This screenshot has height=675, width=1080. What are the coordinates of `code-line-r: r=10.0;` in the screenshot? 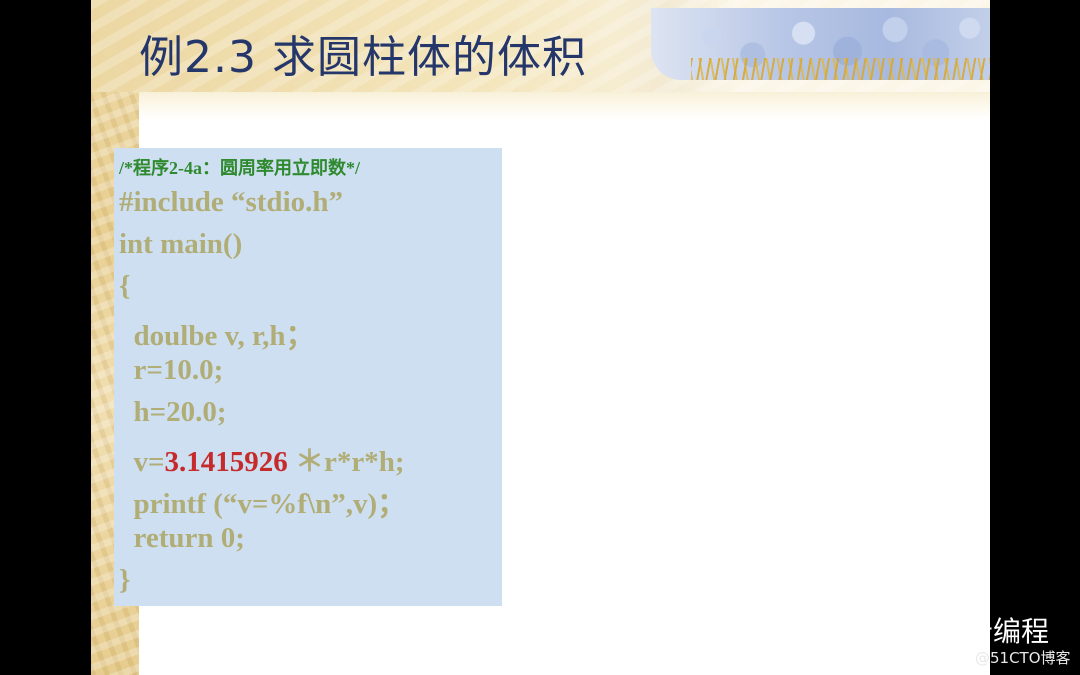 It's located at (171, 370).